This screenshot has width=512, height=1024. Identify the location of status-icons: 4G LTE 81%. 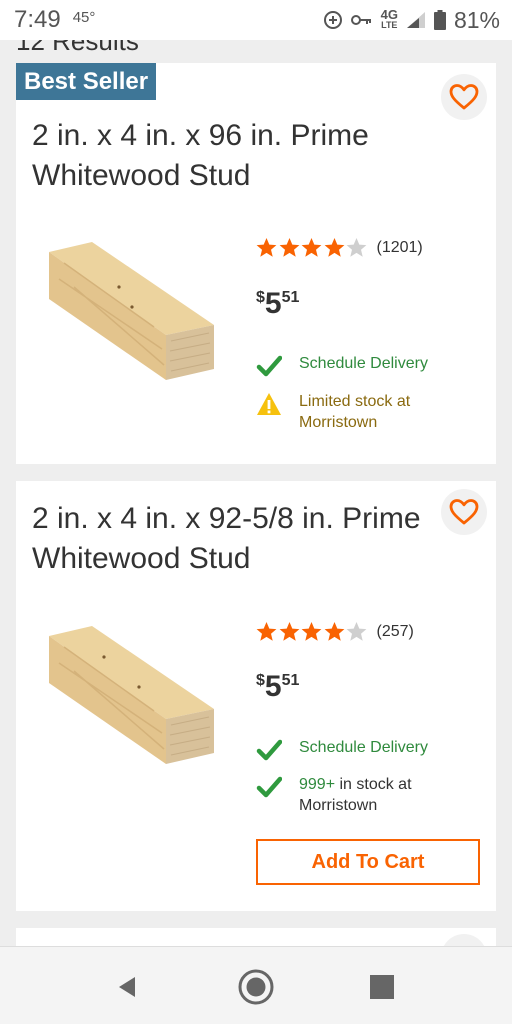
(411, 20).